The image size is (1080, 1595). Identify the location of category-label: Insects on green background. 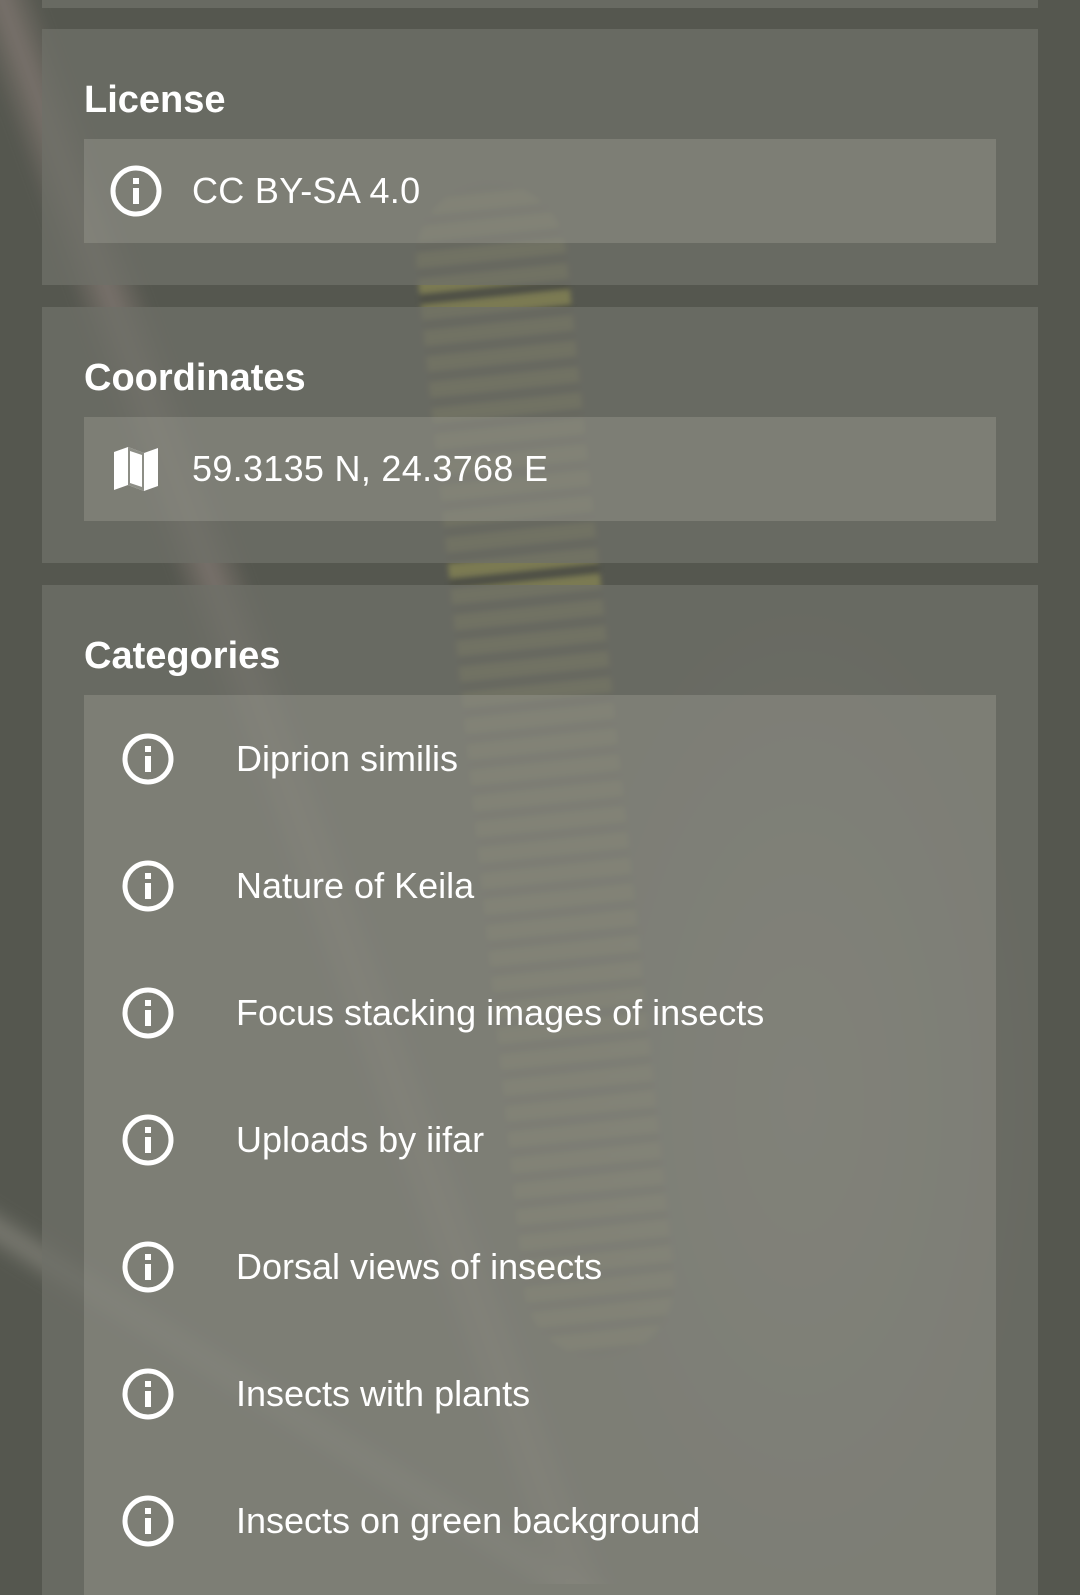
(468, 1520).